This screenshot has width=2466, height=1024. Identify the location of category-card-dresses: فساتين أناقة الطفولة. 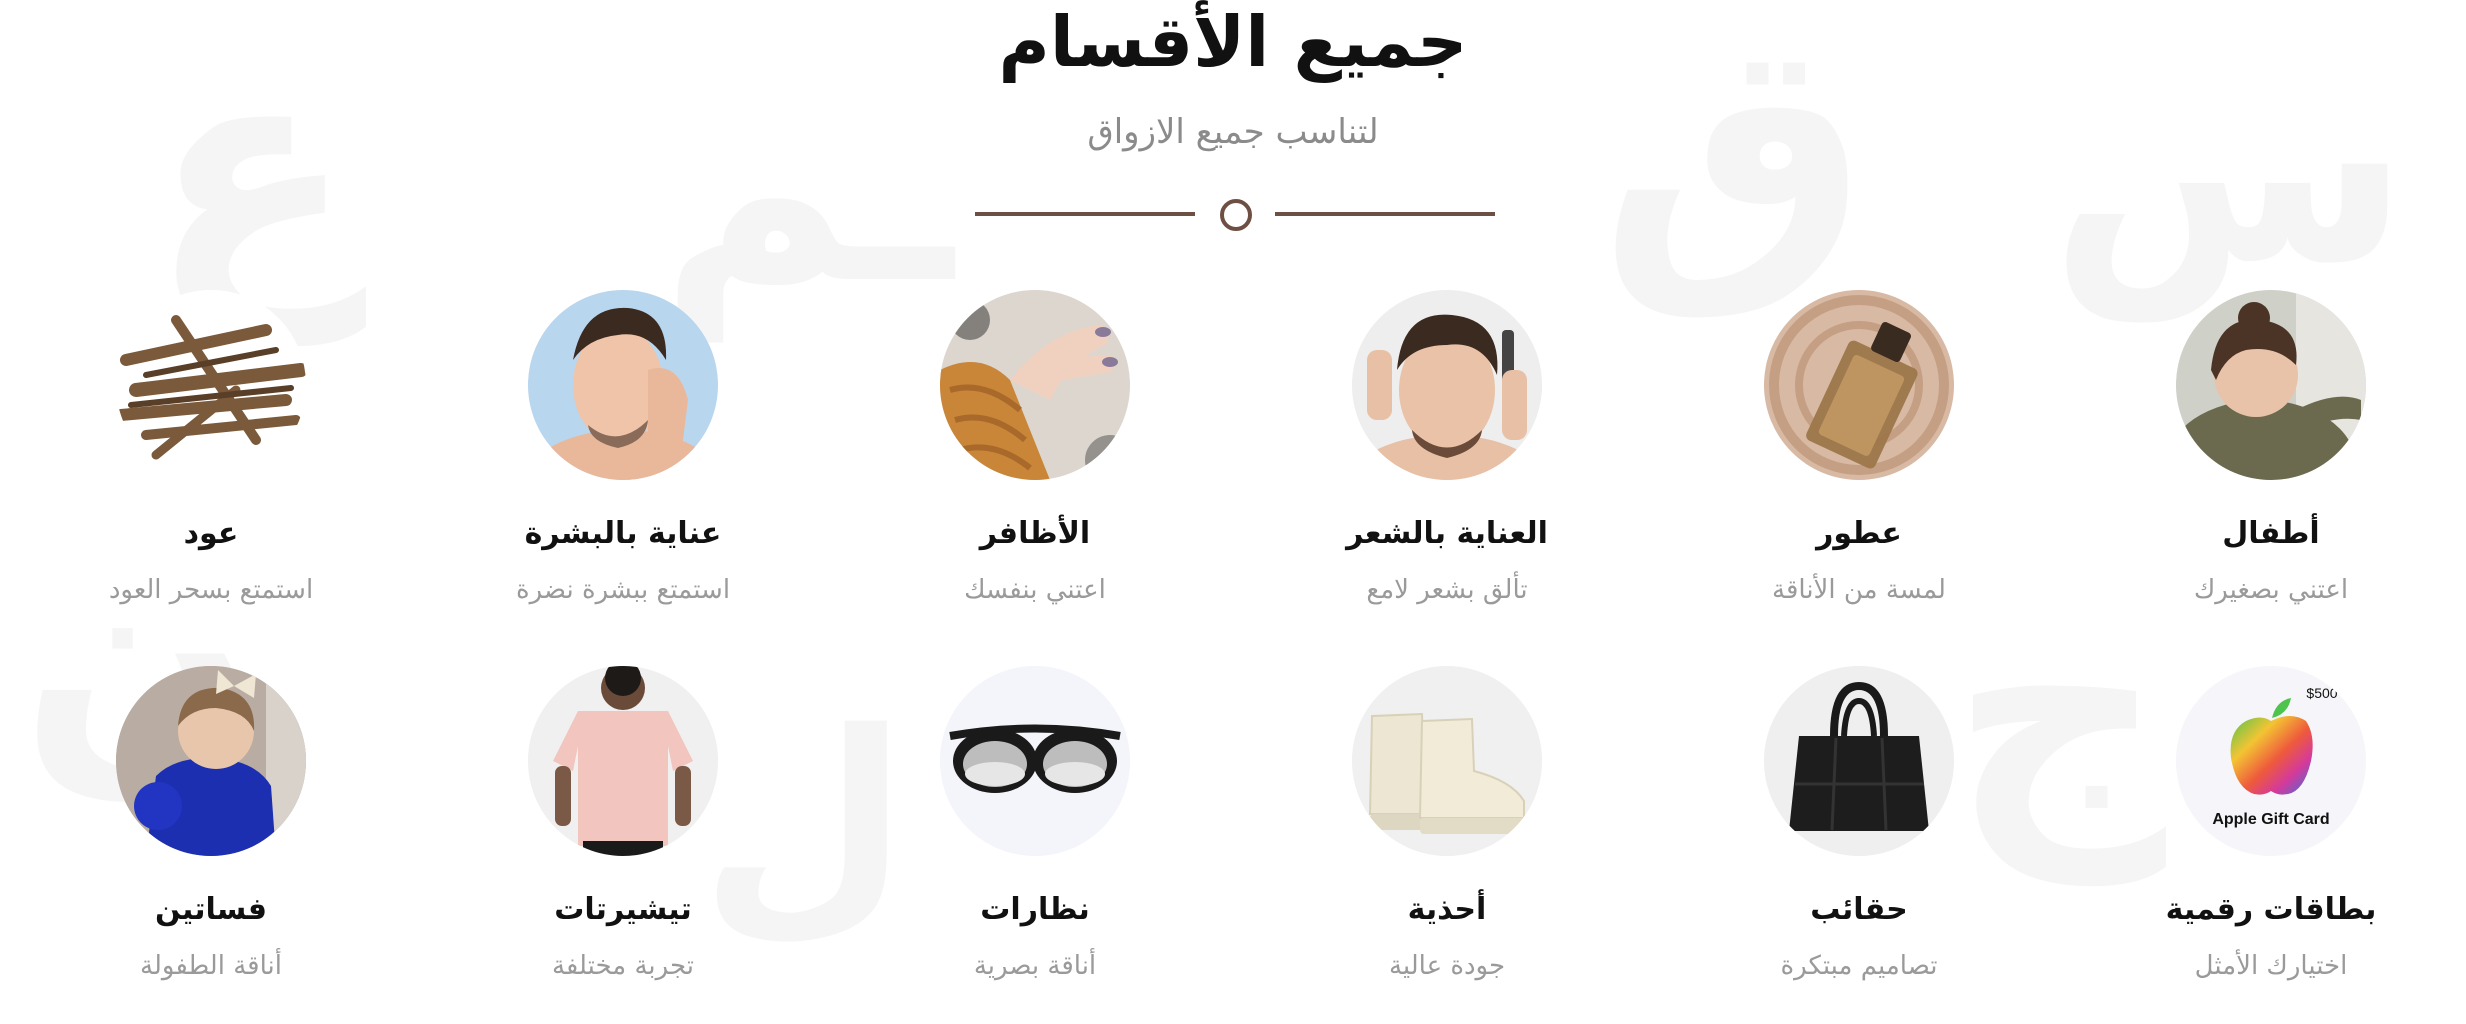
(211, 831).